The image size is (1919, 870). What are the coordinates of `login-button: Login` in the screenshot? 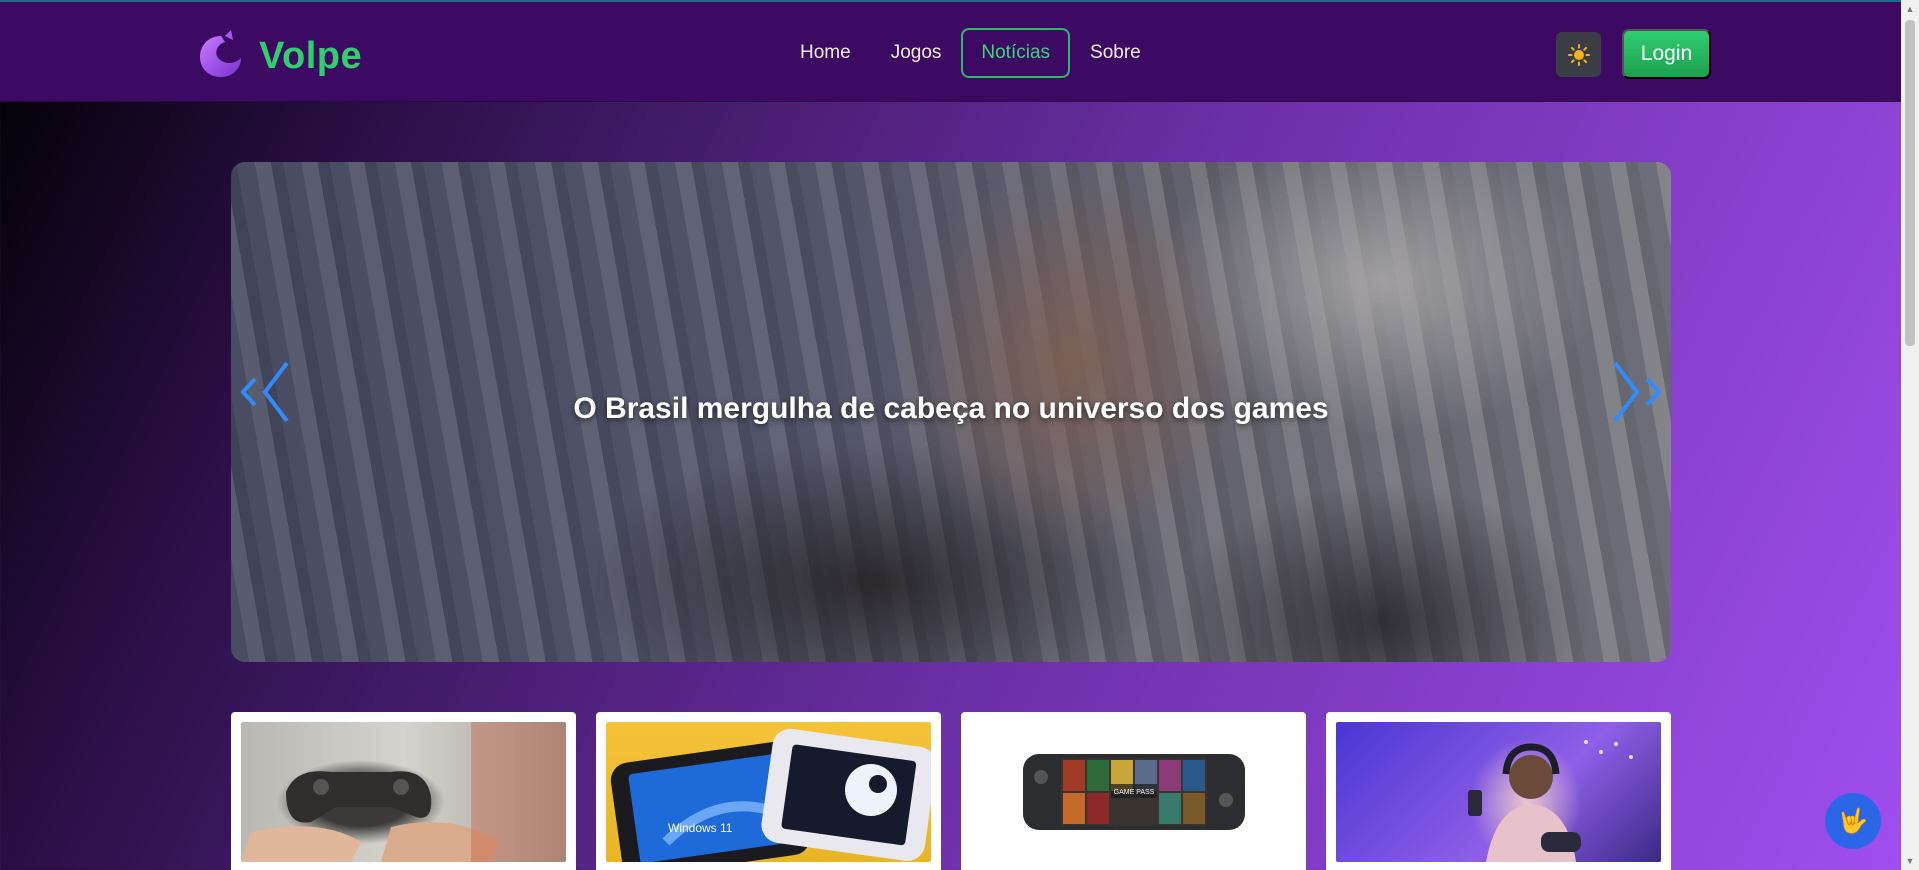 It's located at (1666, 54).